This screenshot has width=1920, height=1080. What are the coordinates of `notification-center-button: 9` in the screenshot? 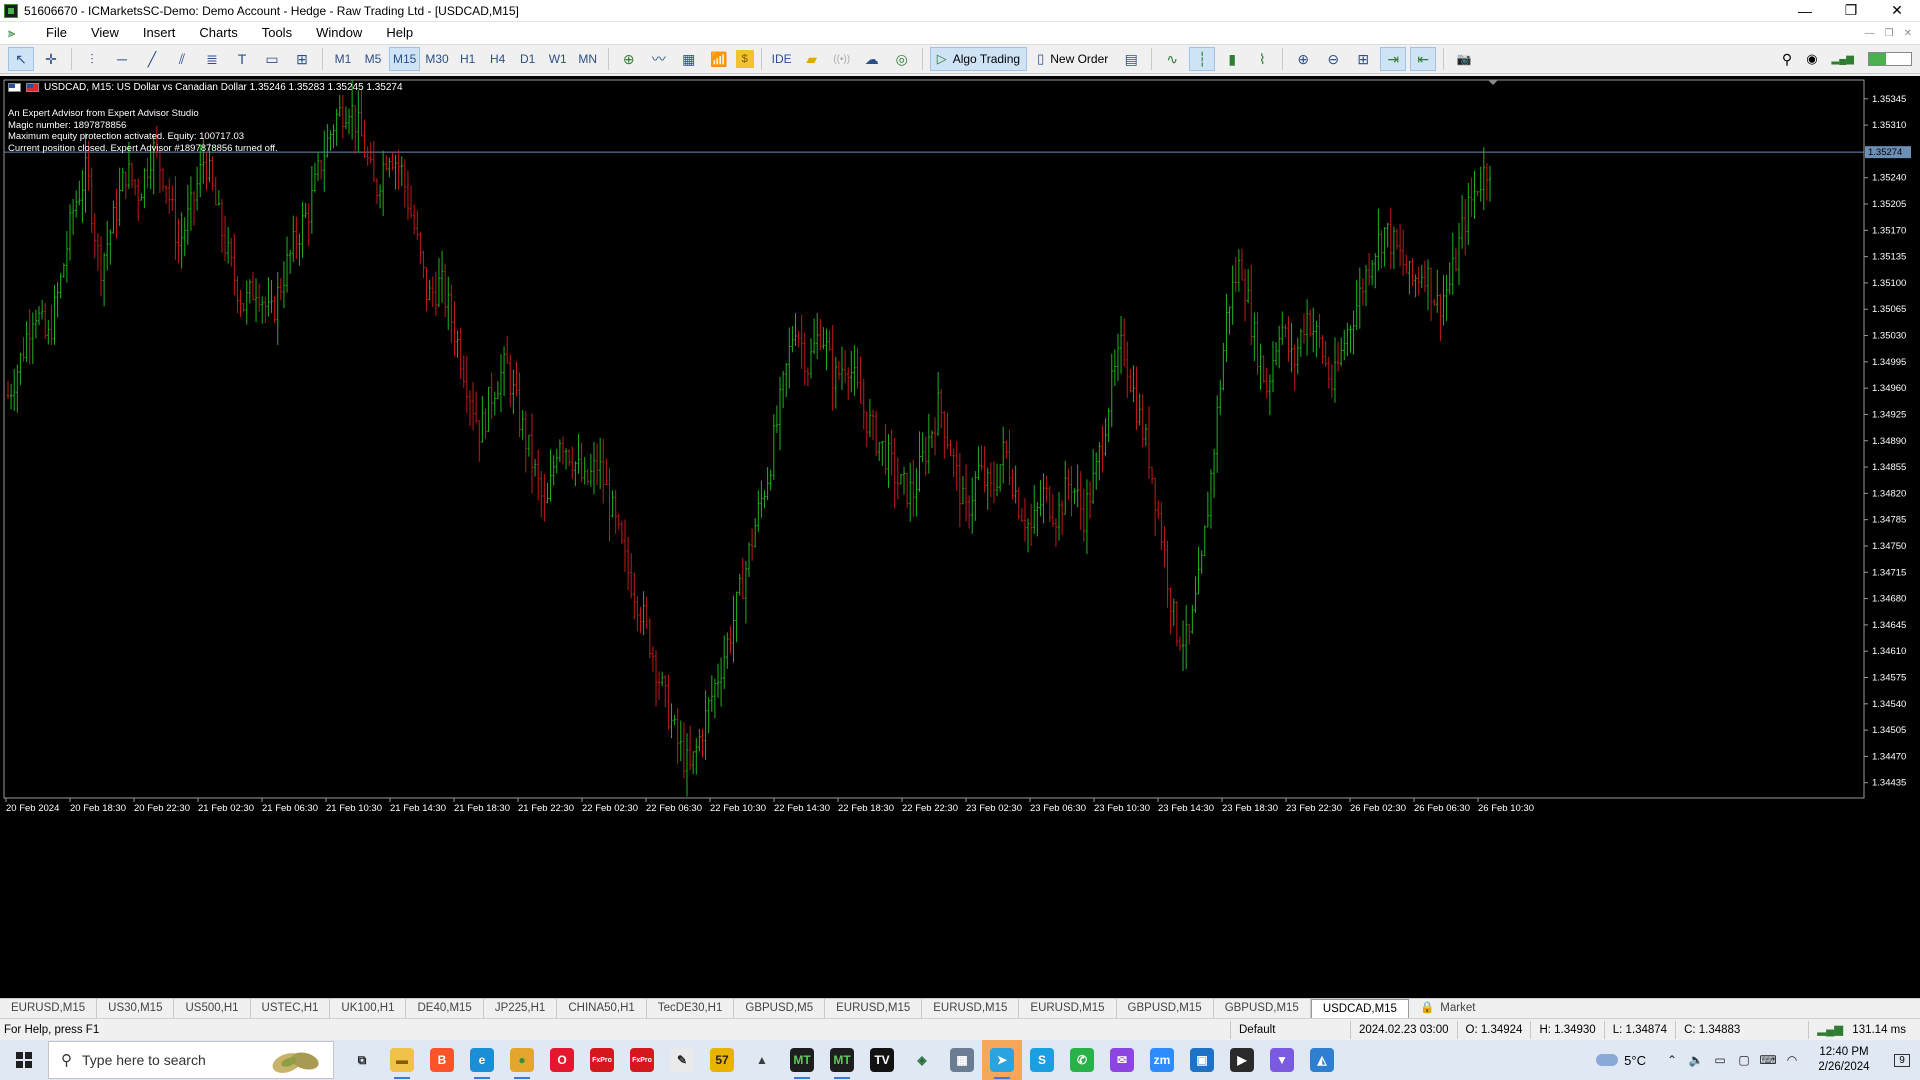 It's located at (1902, 1060).